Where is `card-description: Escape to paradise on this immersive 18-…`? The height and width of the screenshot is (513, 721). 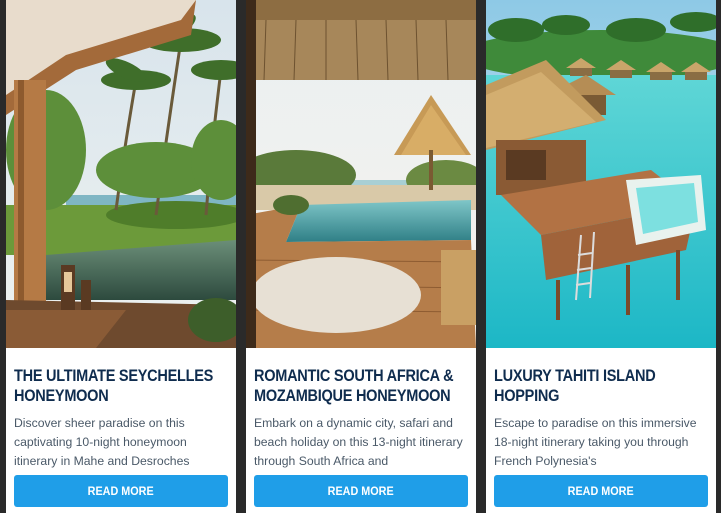 card-description: Escape to paradise on this immersive 18-… is located at coordinates (595, 442).